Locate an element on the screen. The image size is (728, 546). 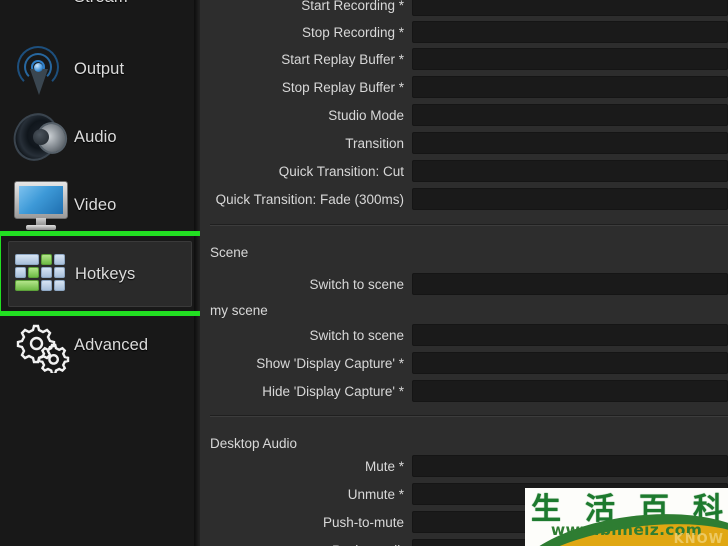
sidebar-item-label: Audio is located at coordinates (95, 136).